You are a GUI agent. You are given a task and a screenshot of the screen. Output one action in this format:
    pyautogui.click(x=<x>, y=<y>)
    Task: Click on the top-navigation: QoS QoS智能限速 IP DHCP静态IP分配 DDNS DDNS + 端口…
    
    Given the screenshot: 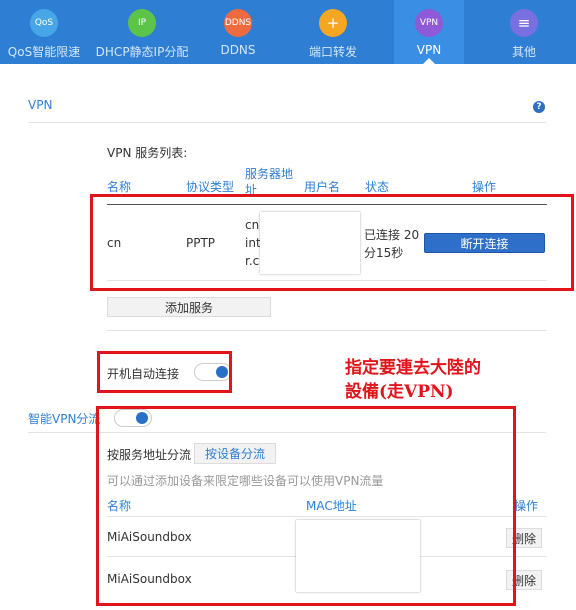 What is the action you would take?
    pyautogui.click(x=288, y=32)
    